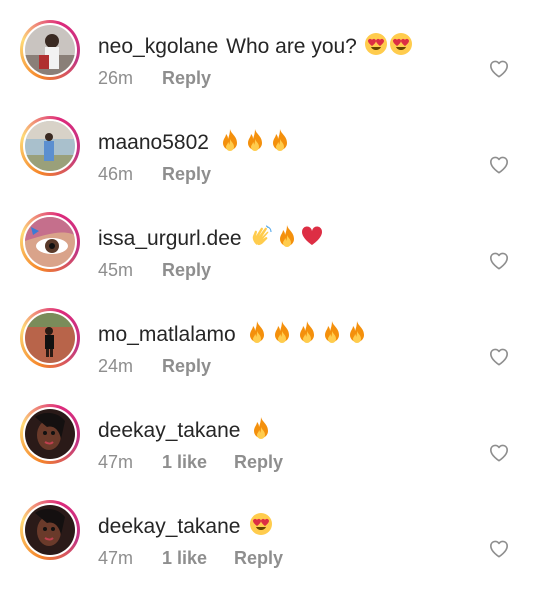 This screenshot has width=540, height=596. I want to click on username-link: neo_kgolane, so click(158, 46).